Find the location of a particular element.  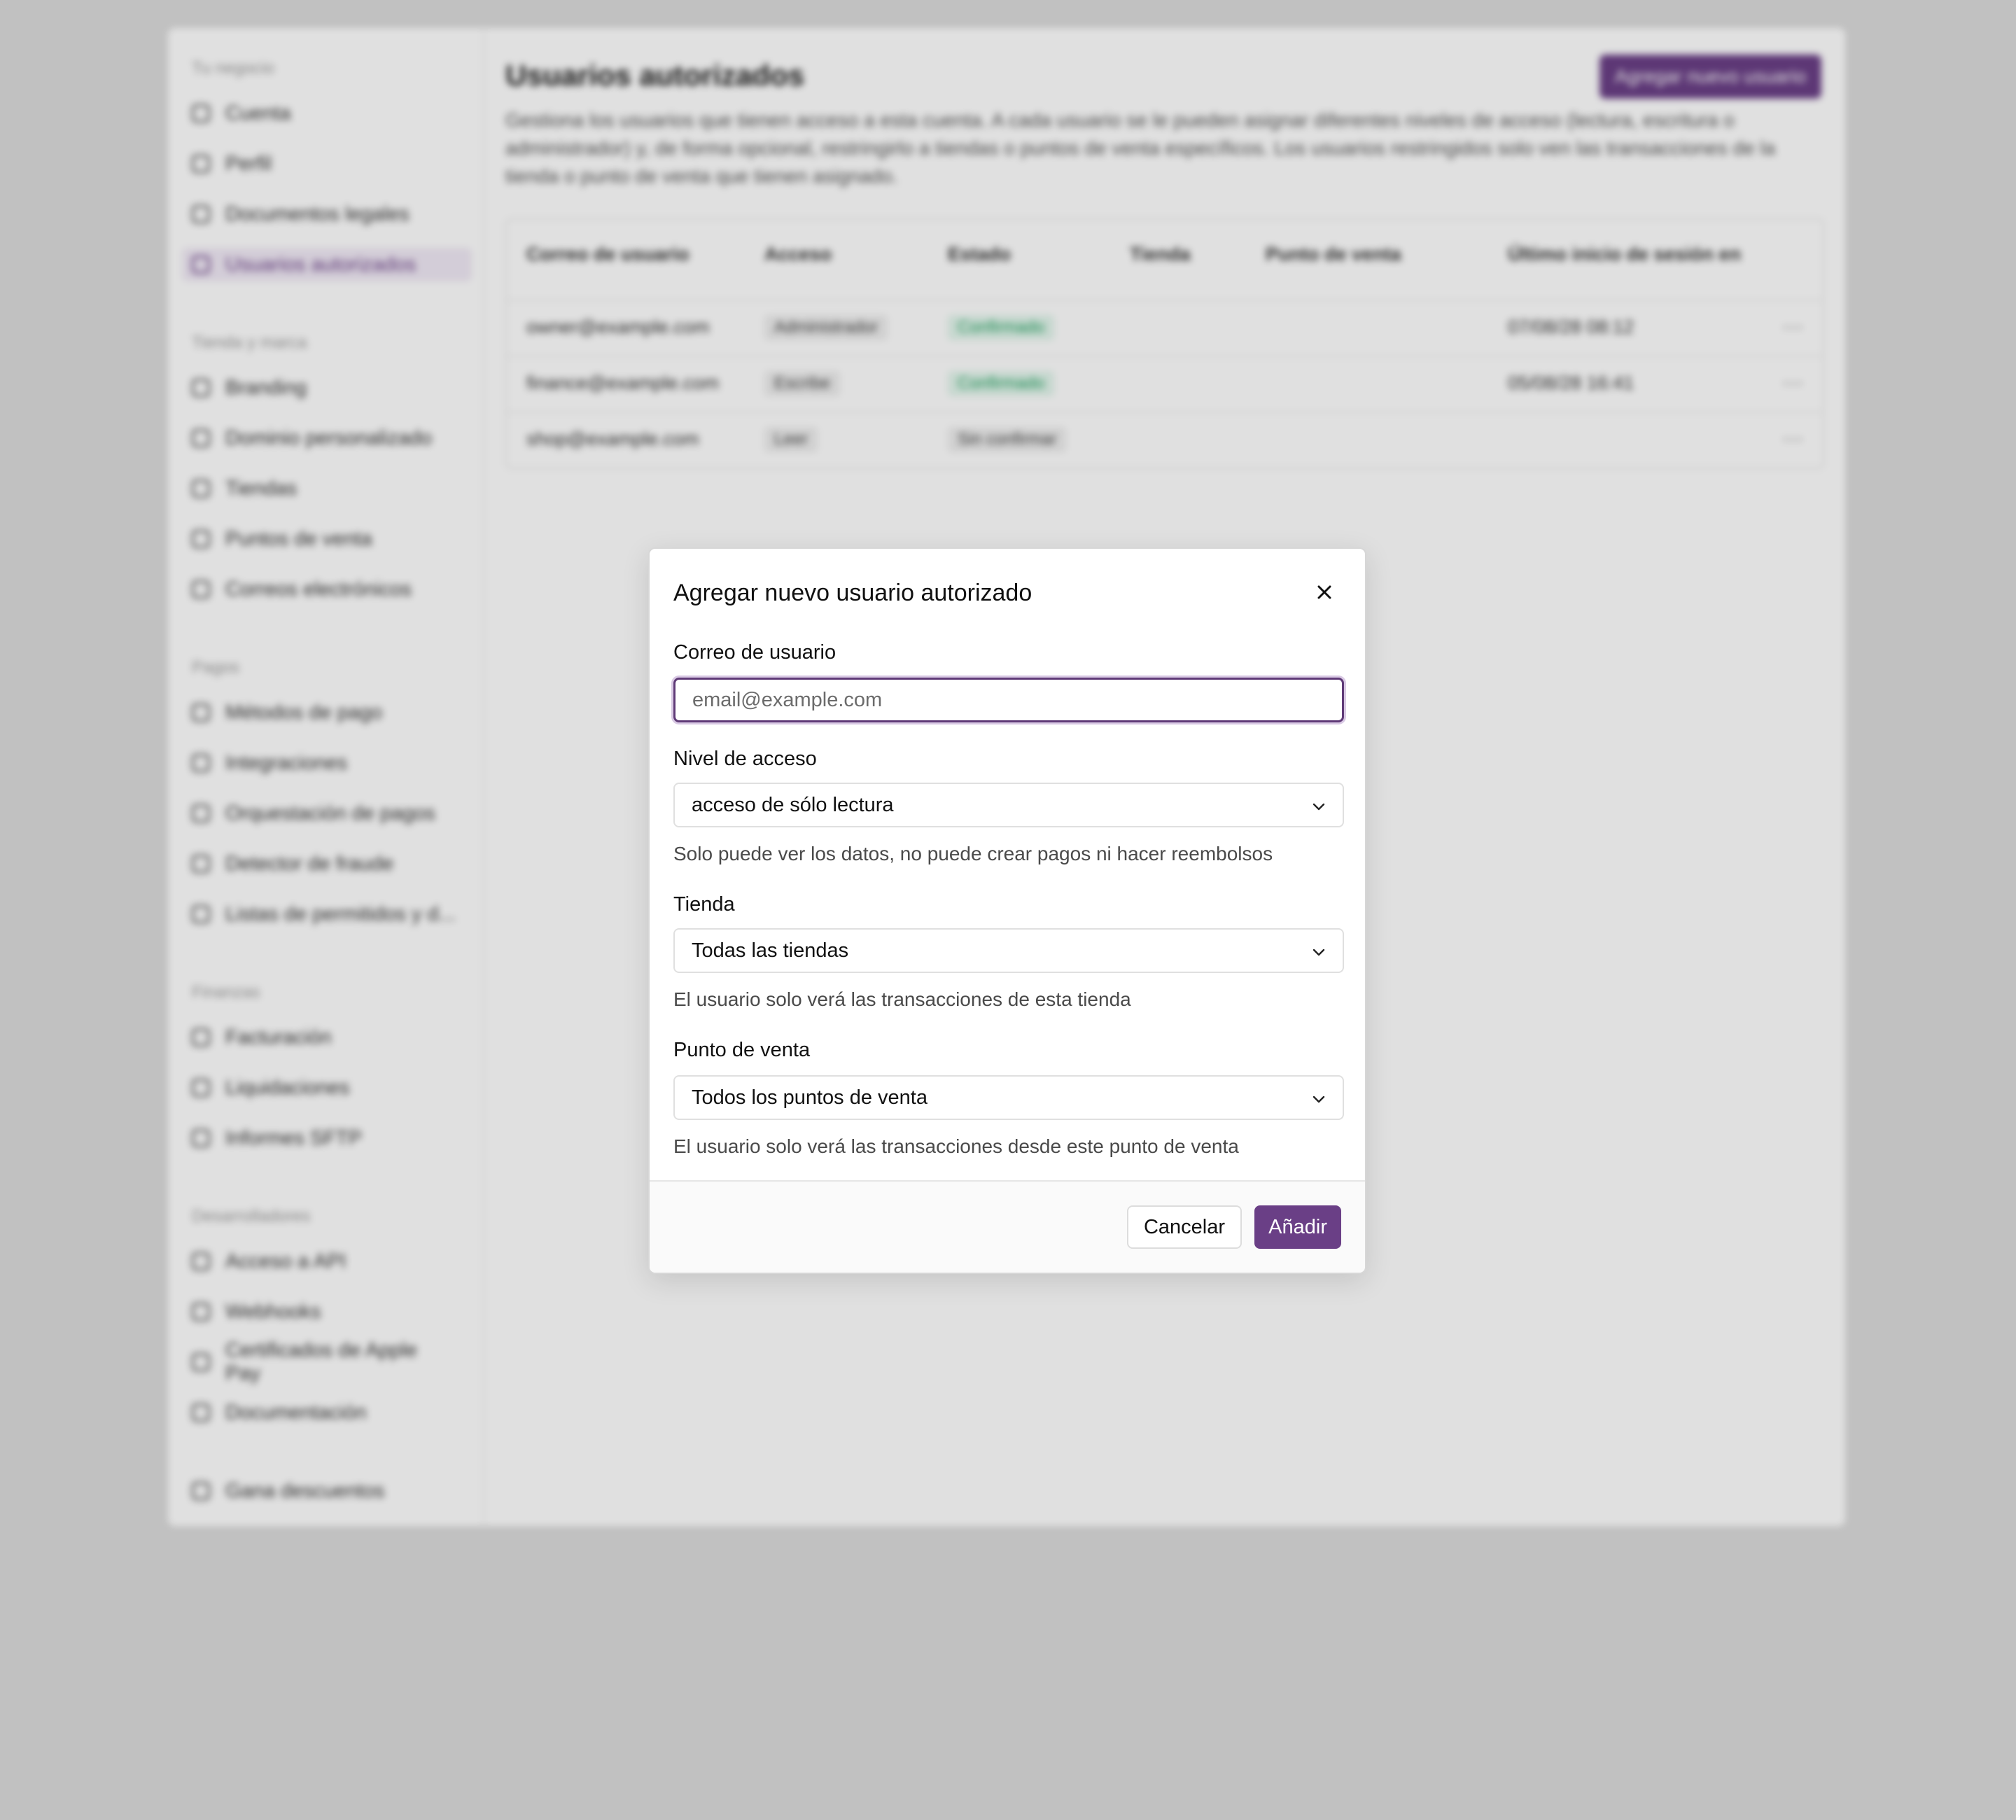

email-field is located at coordinates (1008, 700).